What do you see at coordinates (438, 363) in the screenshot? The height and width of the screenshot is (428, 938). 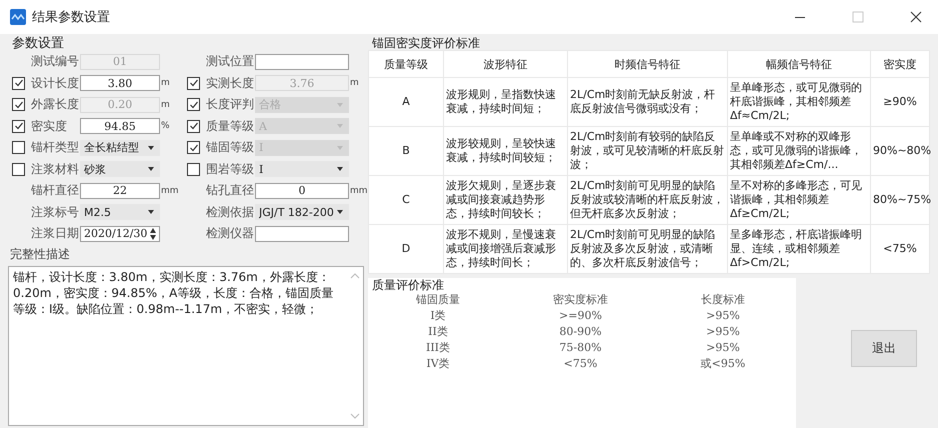 I see `table-cell-text: IV类` at bounding box center [438, 363].